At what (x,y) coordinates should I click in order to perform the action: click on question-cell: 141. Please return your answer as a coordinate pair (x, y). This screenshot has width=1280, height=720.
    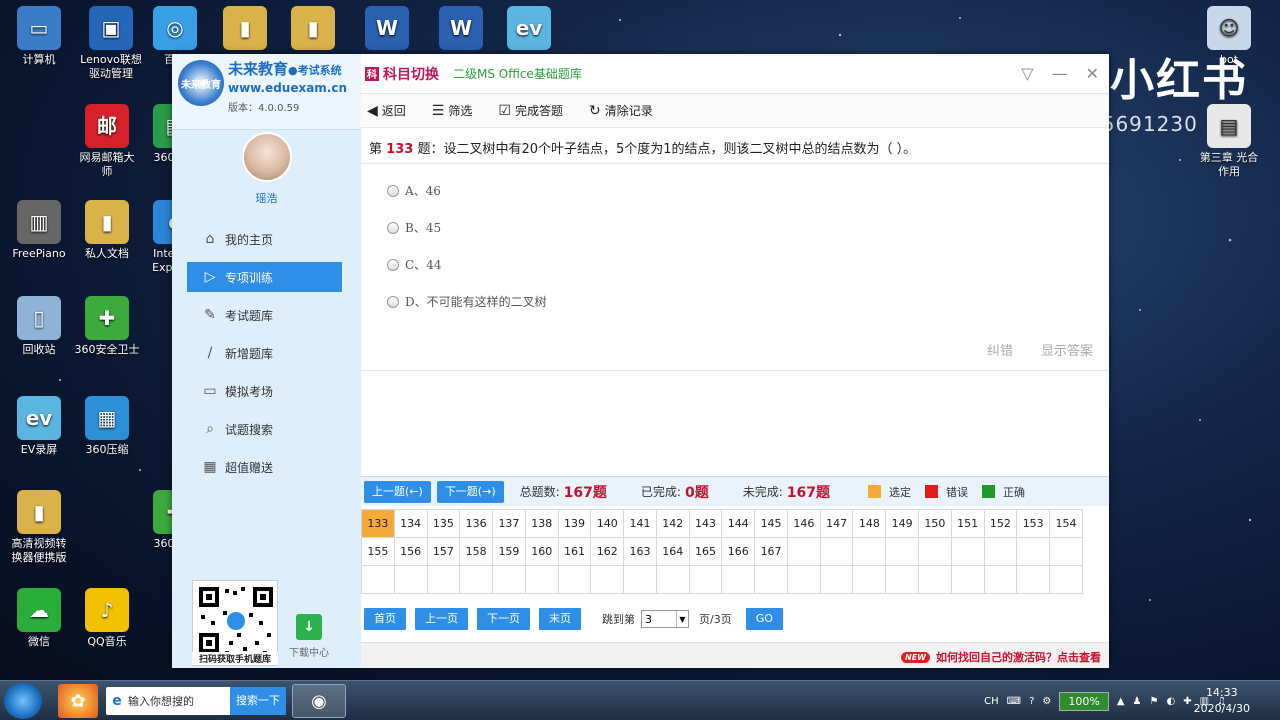
    Looking at the image, I should click on (640, 523).